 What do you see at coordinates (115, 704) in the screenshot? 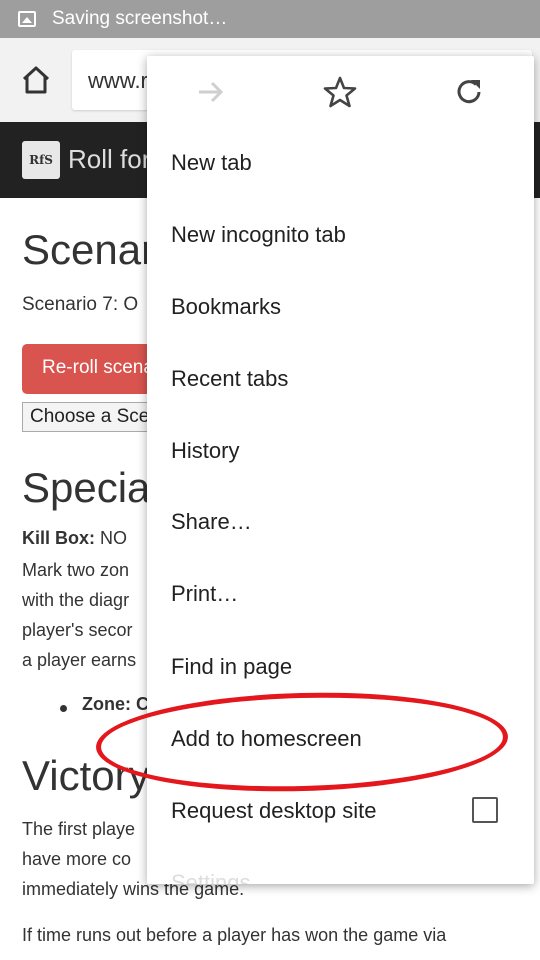
I see `zone-label: Zone: C` at bounding box center [115, 704].